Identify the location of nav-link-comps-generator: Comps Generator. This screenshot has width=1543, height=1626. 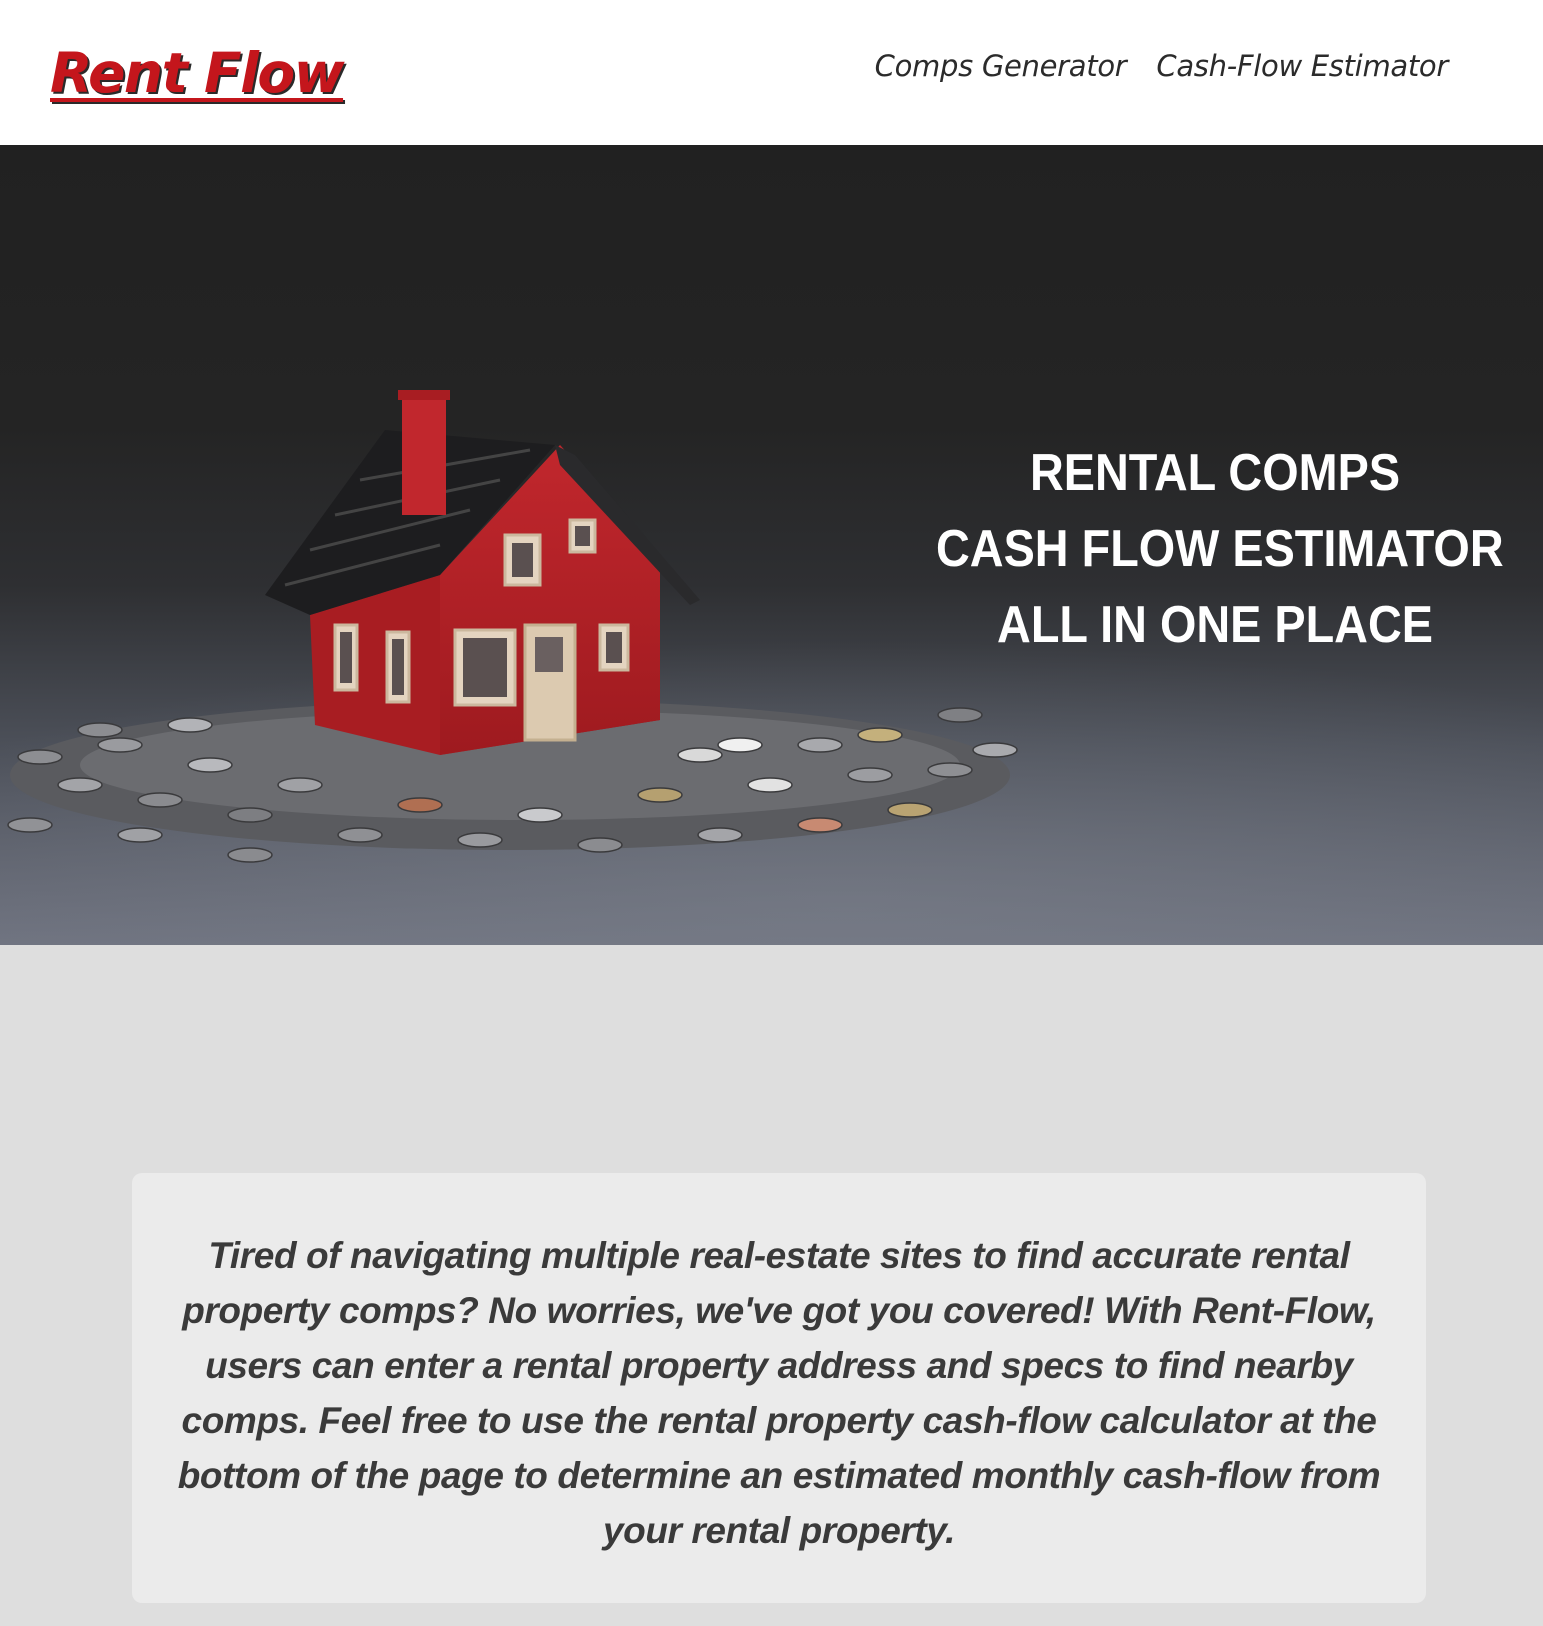
(1001, 66).